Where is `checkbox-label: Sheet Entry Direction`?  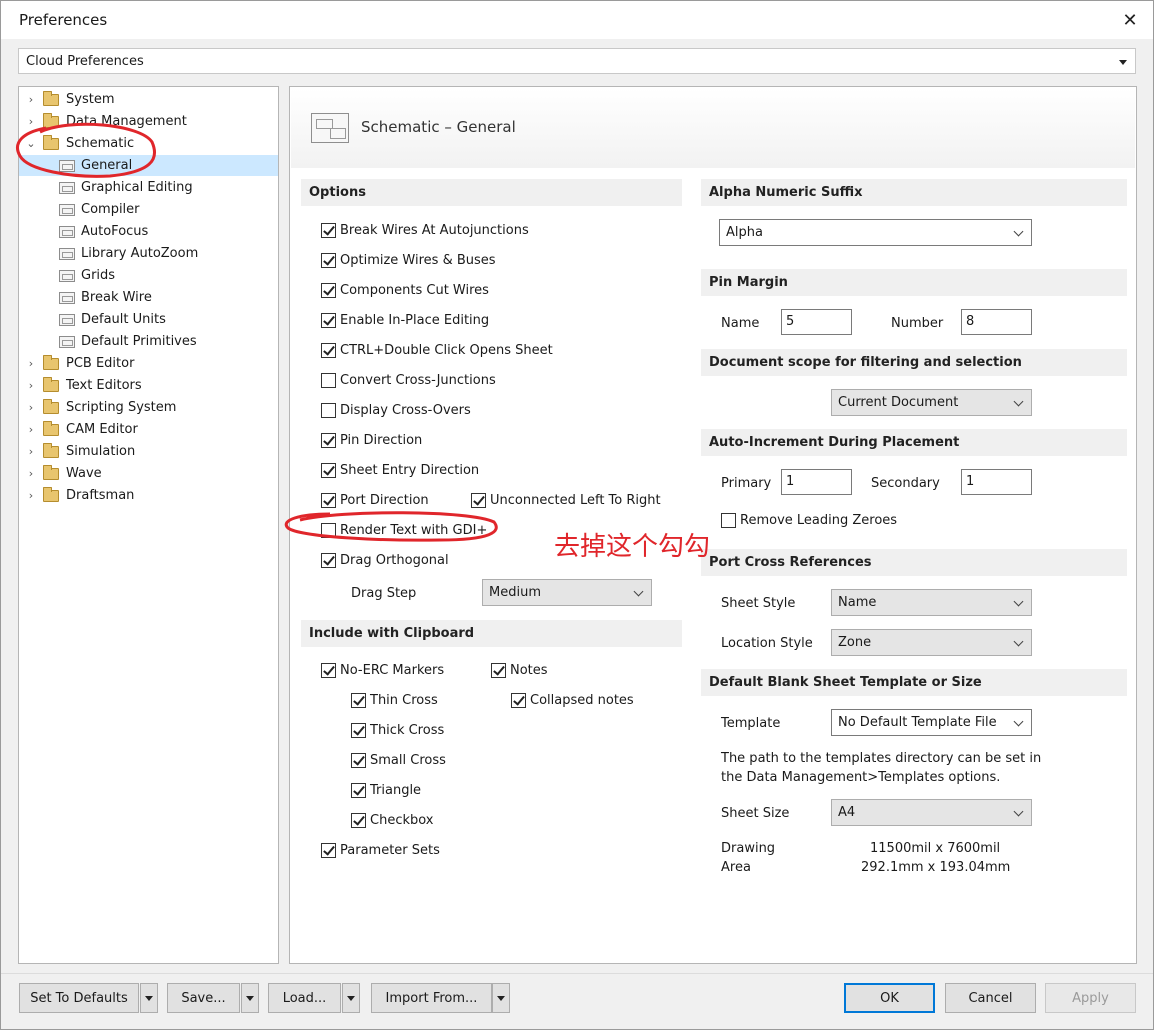 checkbox-label: Sheet Entry Direction is located at coordinates (410, 470).